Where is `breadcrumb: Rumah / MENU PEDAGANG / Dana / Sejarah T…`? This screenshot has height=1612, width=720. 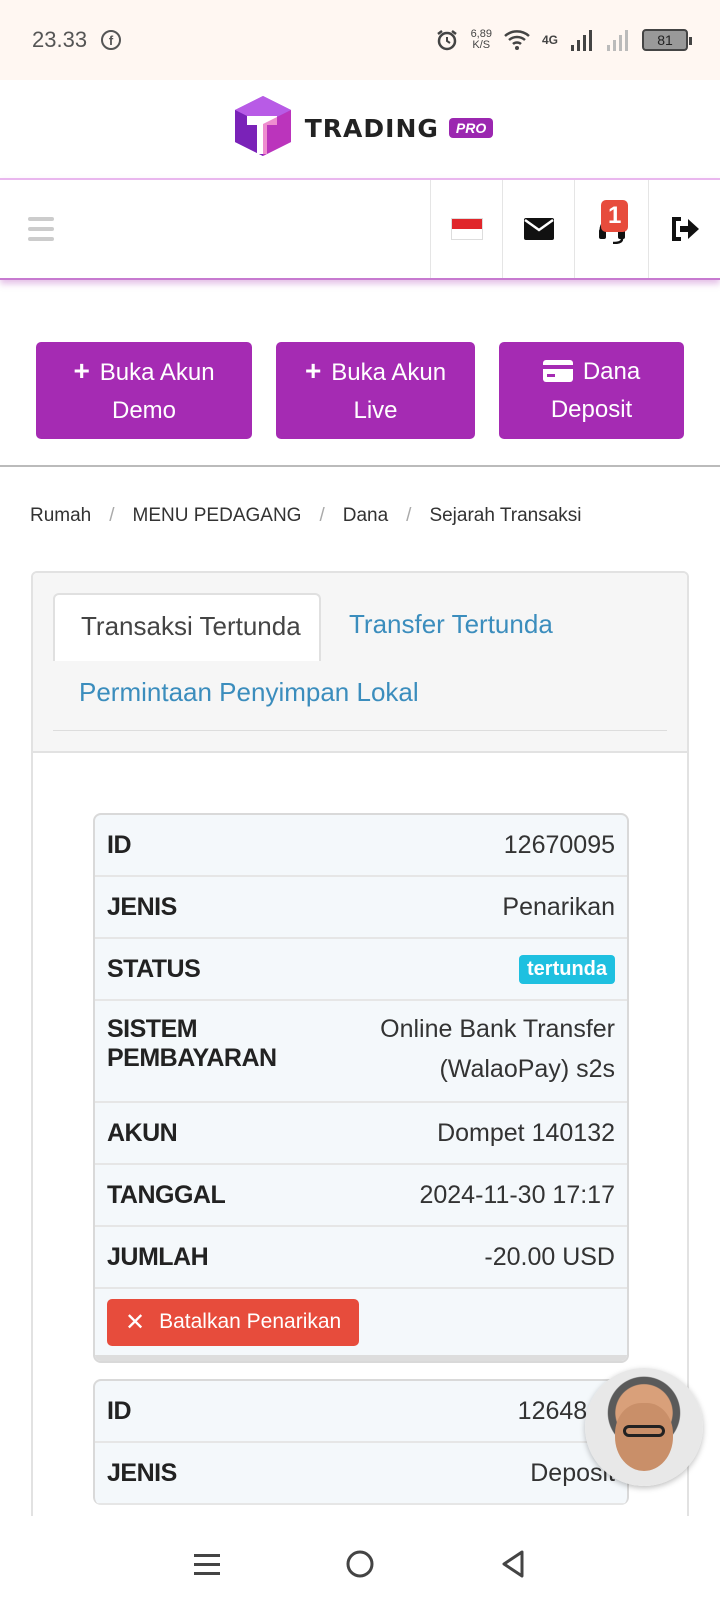 breadcrumb: Rumah / MENU PEDAGANG / Dana / Sejarah T… is located at coordinates (306, 516).